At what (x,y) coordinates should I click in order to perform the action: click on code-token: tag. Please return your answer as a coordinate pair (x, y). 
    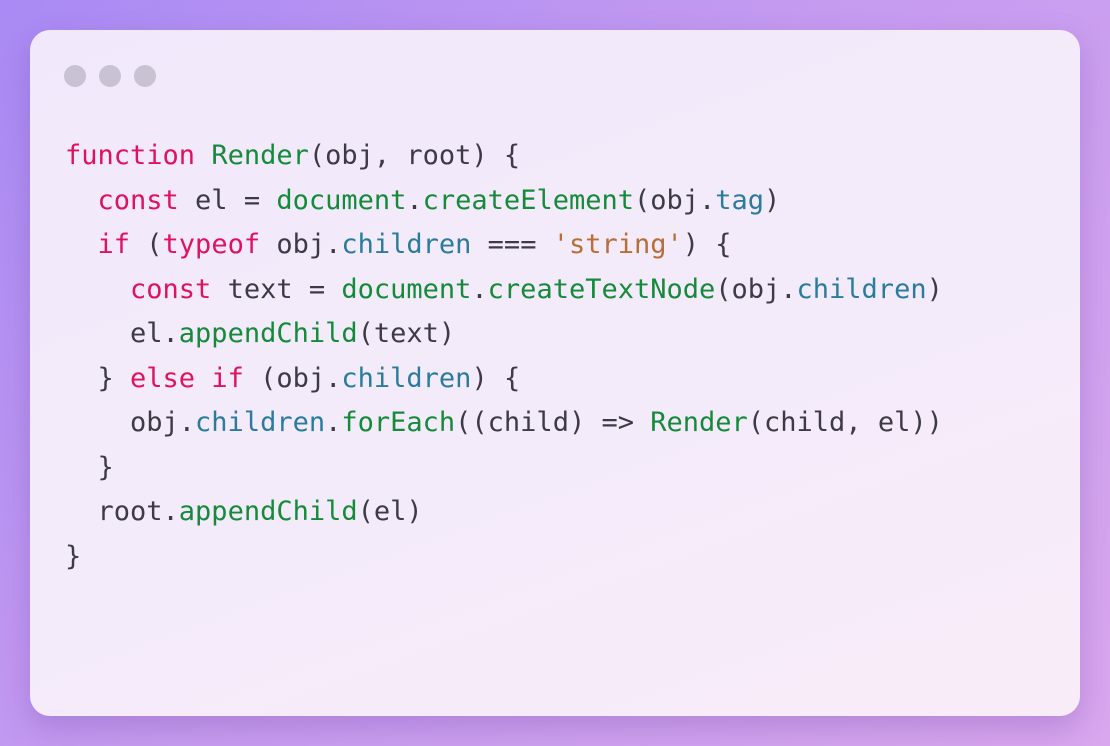
    Looking at the image, I should click on (740, 200).